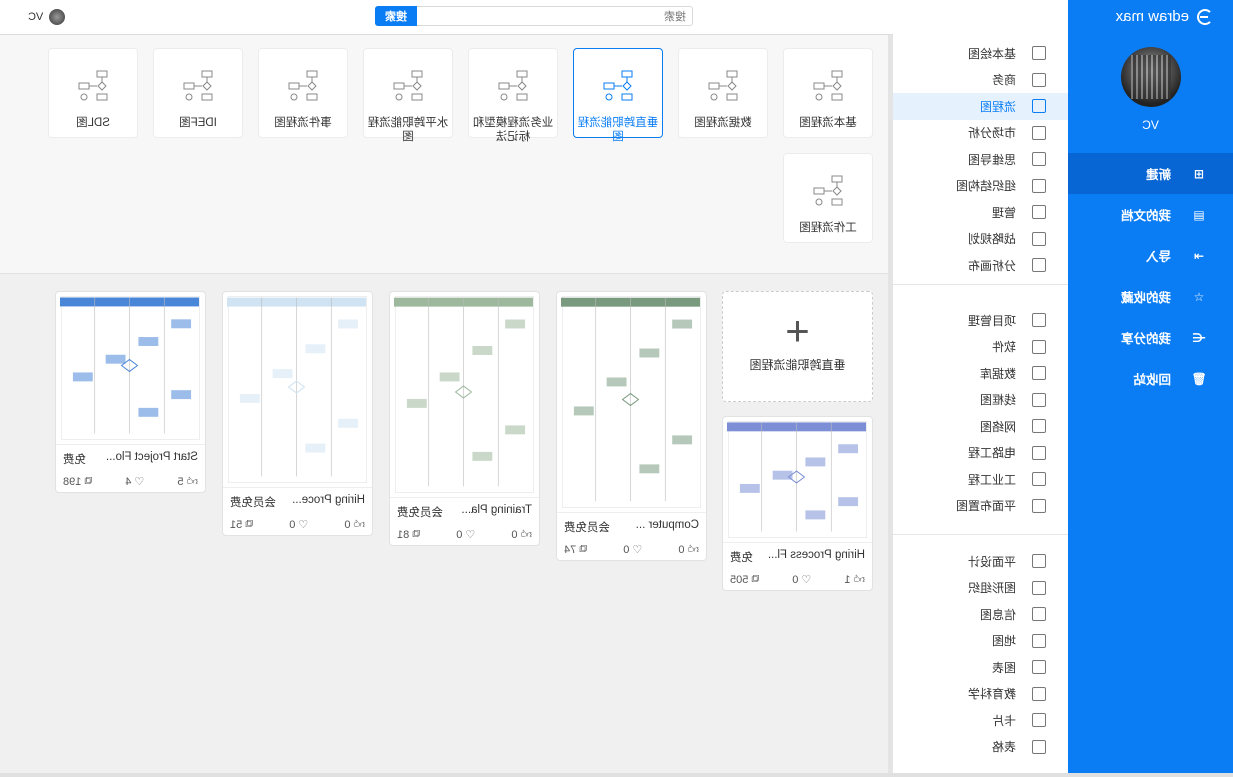 Image resolution: width=1233 pixels, height=777 pixels. Describe the element at coordinates (980, 265) in the screenshot. I see `category-item: 分析画布` at that location.